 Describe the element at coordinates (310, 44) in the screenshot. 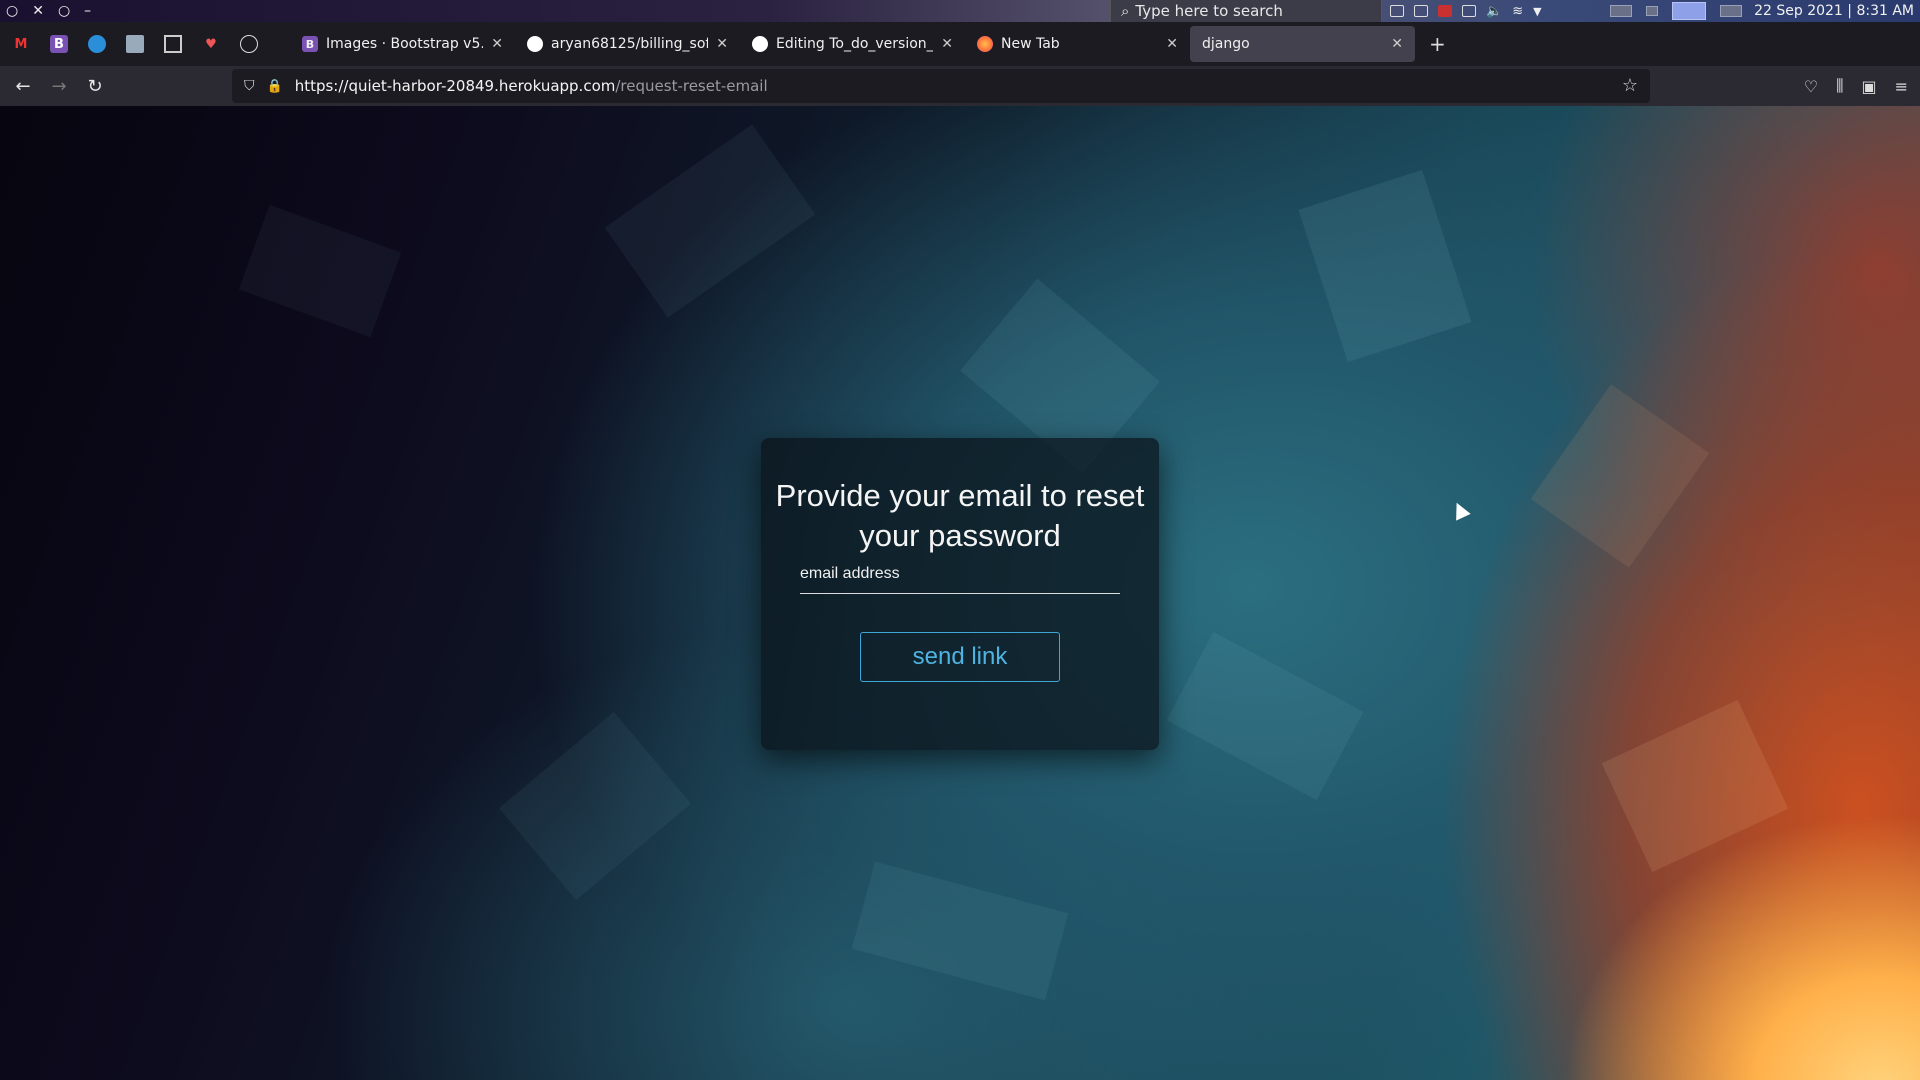

I see `bootstrap-icon: B` at that location.